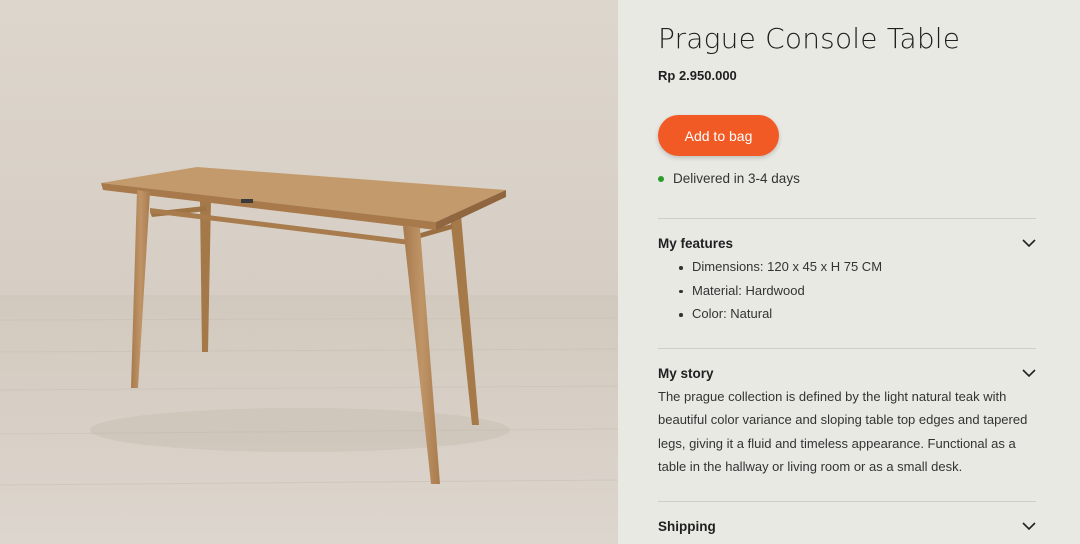 The image size is (1080, 544). What do you see at coordinates (687, 526) in the screenshot?
I see `accordion-shipping-title: Shipping` at bounding box center [687, 526].